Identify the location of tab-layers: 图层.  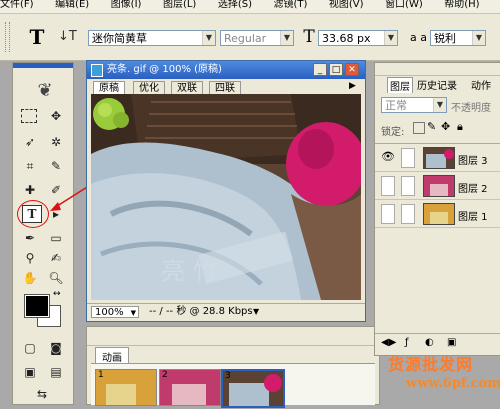
(400, 85).